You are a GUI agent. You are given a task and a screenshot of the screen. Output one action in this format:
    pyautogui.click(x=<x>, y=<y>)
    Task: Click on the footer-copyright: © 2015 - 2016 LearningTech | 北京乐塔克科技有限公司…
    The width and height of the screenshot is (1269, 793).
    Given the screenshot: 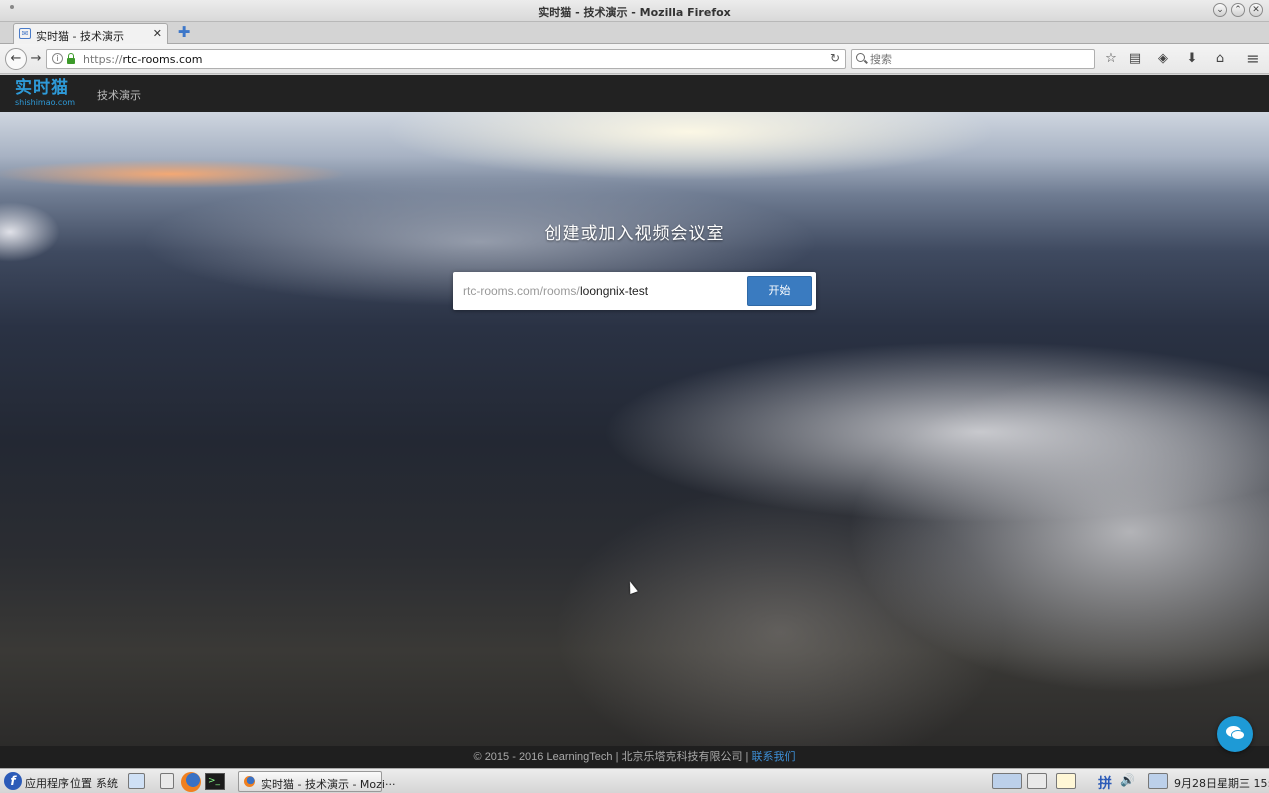 What is the action you would take?
    pyautogui.click(x=611, y=757)
    